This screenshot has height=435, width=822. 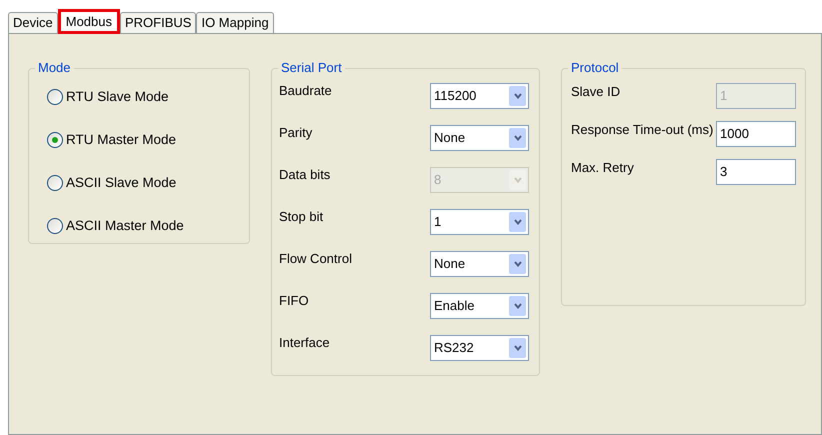 I want to click on dropdown: RS232, so click(x=479, y=348).